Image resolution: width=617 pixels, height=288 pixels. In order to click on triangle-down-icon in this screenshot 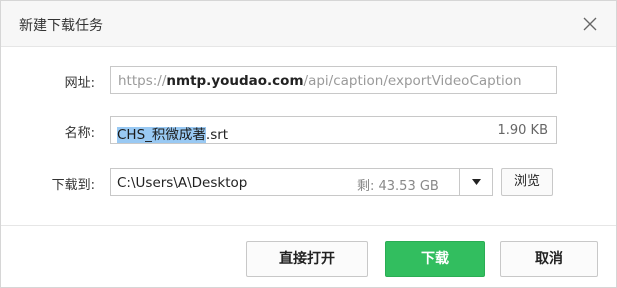, I will do `click(476, 182)`.